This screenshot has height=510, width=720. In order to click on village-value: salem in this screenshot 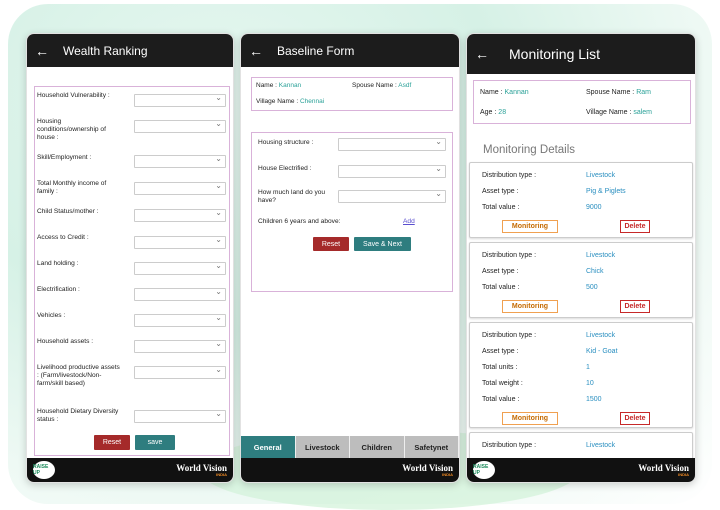, I will do `click(643, 112)`.